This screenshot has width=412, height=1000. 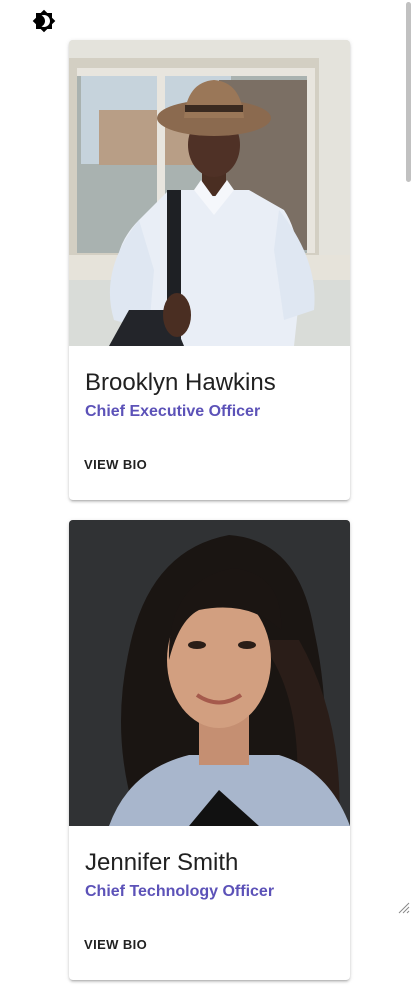 I want to click on member-name: Brooklyn Hawkins, so click(x=180, y=382).